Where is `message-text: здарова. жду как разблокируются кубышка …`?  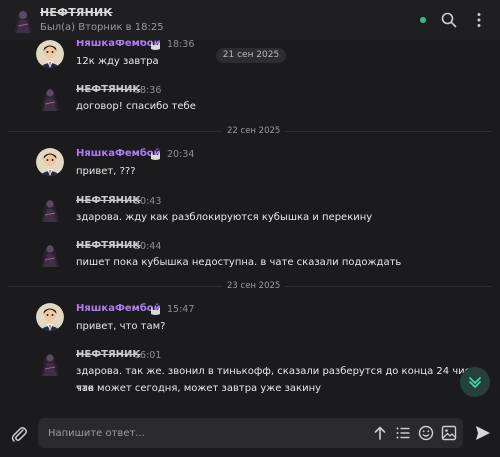 message-text: здарова. жду как разблокируются кубышка … is located at coordinates (224, 217).